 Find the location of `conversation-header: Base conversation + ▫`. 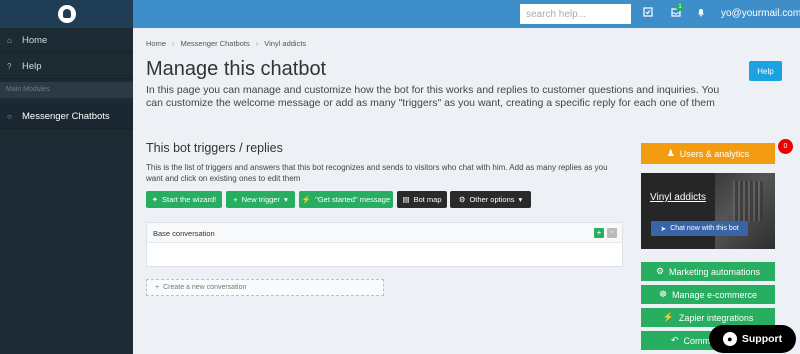

conversation-header: Base conversation + ▫ is located at coordinates (384, 233).